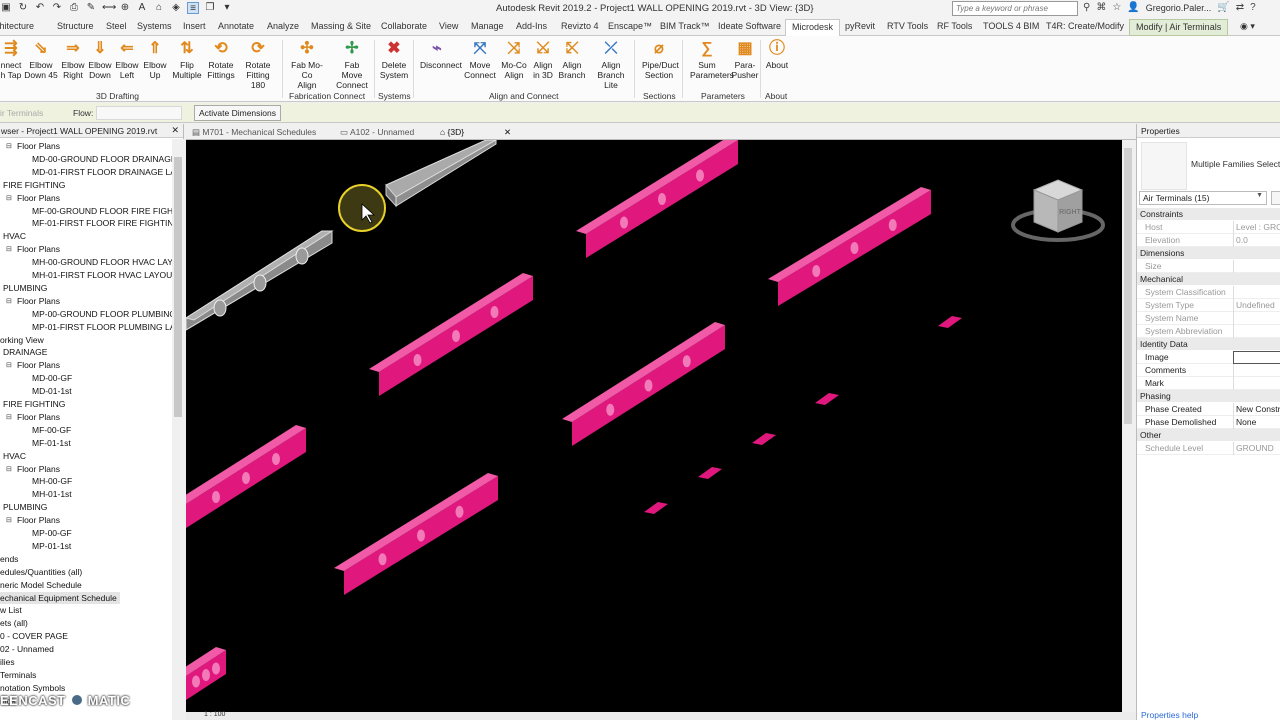 This screenshot has height=720, width=1280. I want to click on tab-steel: Steel, so click(116, 26).